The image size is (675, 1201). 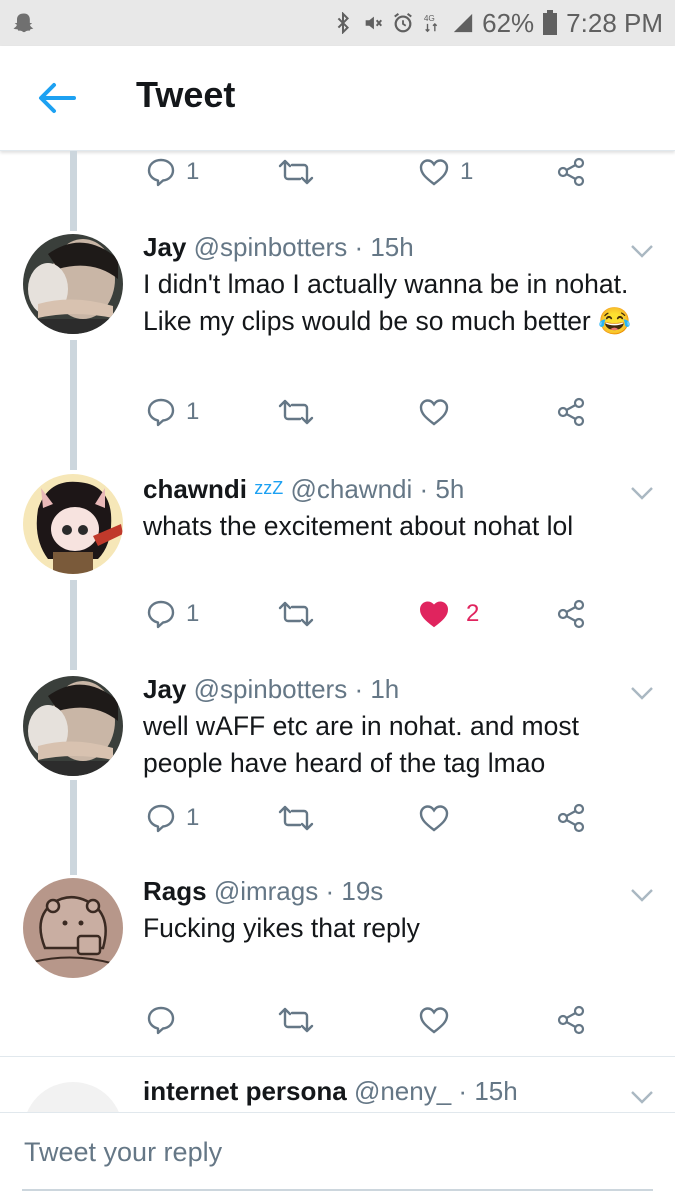 I want to click on battery-percent: 62%, so click(x=508, y=22).